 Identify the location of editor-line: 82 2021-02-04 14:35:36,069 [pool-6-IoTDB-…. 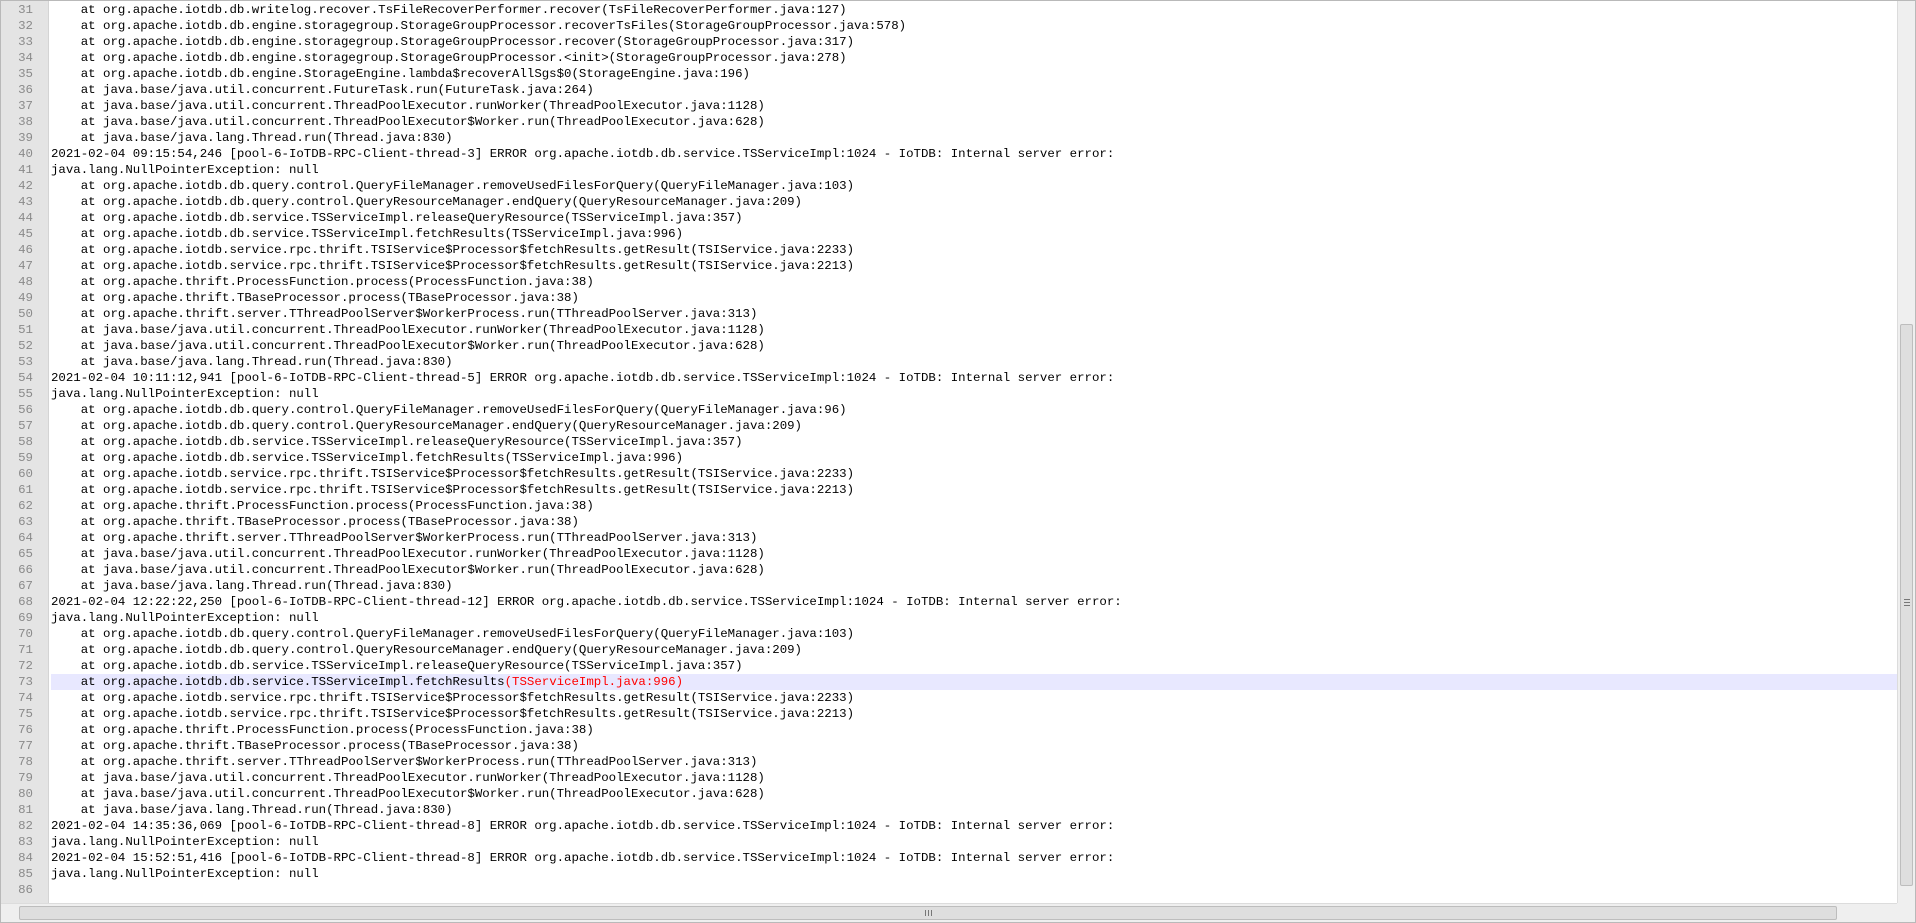
(949, 826).